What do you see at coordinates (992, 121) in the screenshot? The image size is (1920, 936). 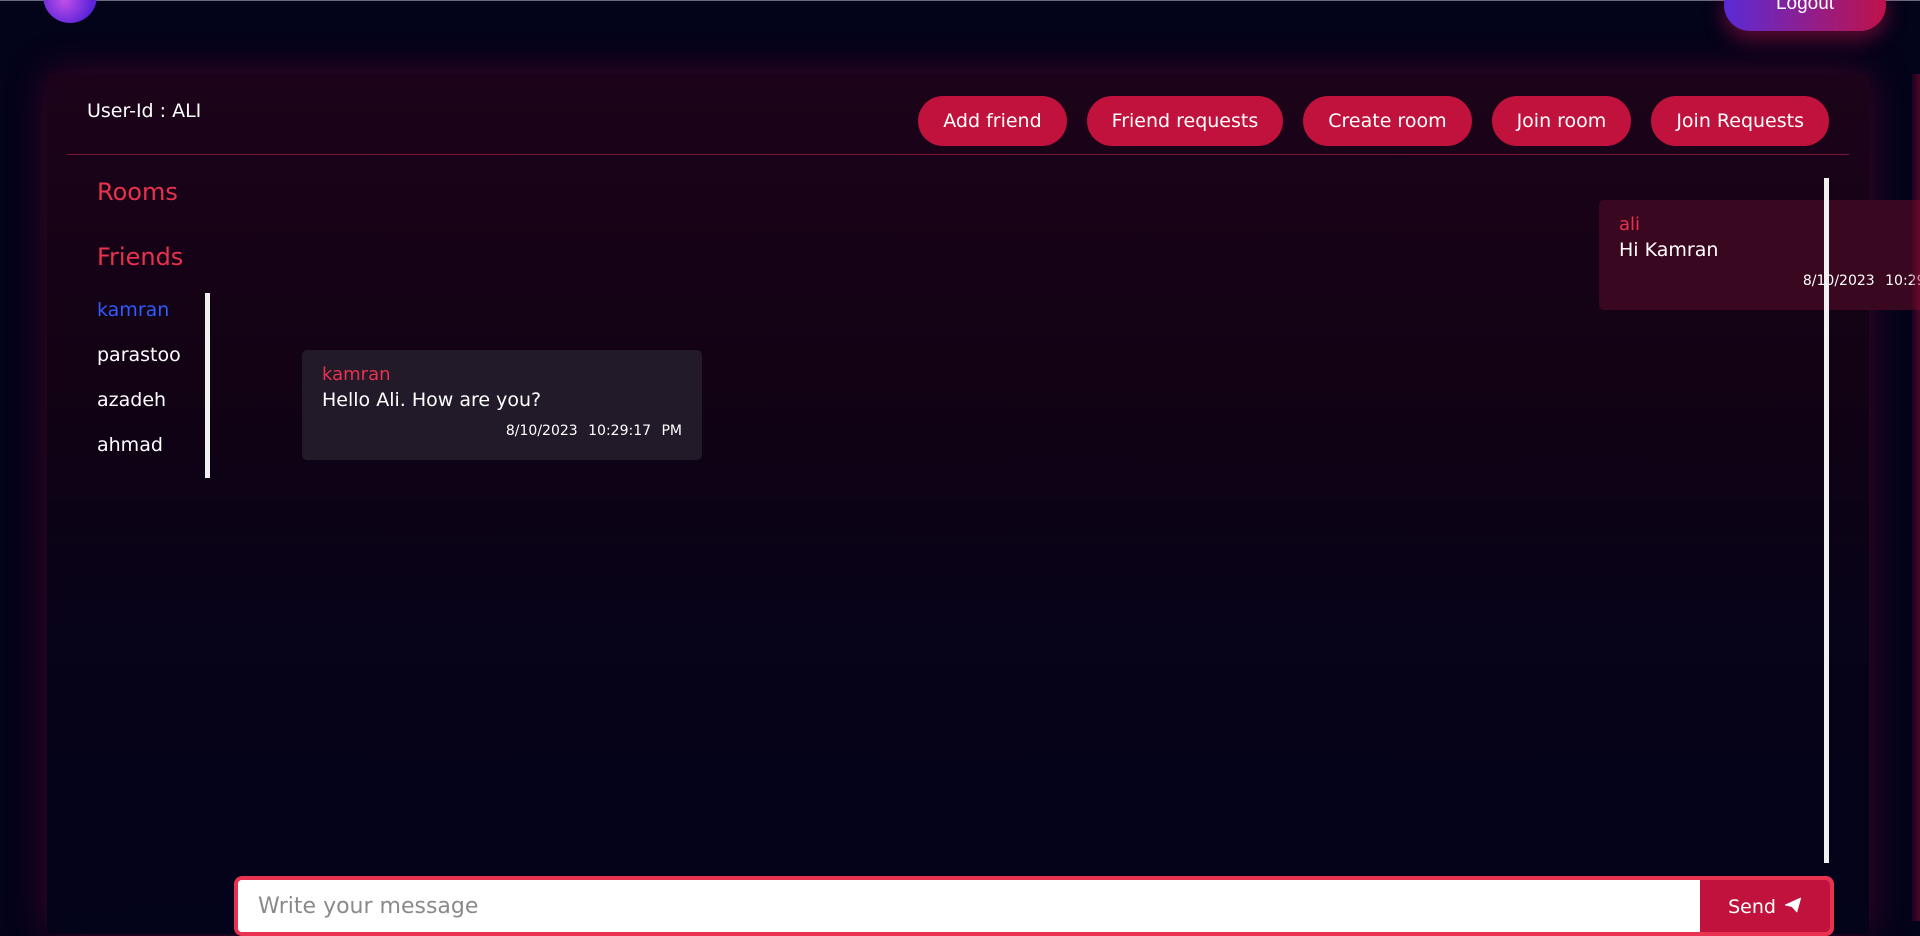 I see `add-friend-button: Add friend` at bounding box center [992, 121].